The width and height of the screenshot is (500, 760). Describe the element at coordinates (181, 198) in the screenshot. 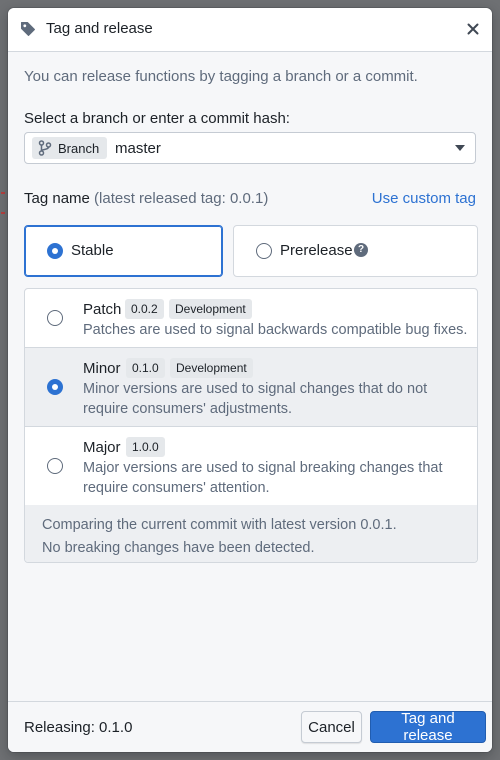

I see `latest-tag-hint: (latest released tag: 0.0.1)` at that location.